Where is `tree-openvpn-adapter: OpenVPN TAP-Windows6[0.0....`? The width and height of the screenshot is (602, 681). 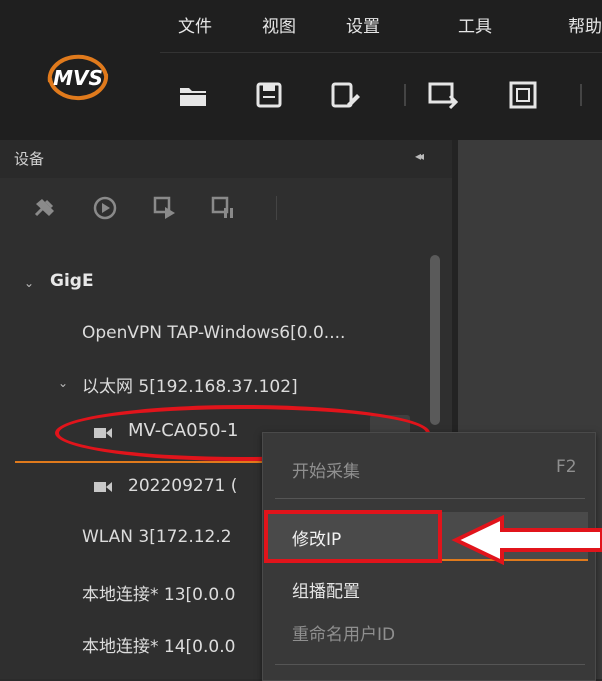 tree-openvpn-adapter: OpenVPN TAP-Windows6[0.0.... is located at coordinates (213, 333).